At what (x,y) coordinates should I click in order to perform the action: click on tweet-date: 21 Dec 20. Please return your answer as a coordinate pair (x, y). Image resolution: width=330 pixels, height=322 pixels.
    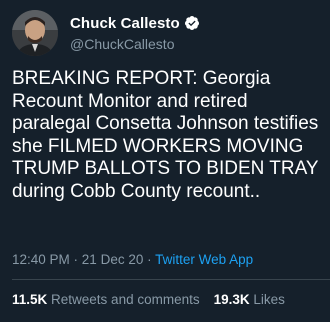
    Looking at the image, I should click on (113, 259).